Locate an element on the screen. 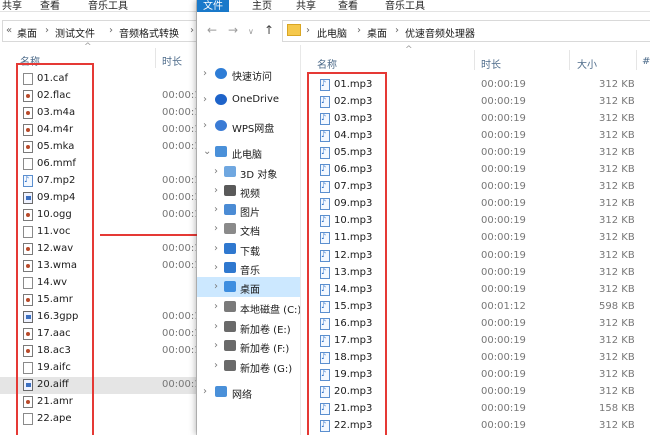 The image size is (650, 435). file-row: 22.mp300:00:19312 KB is located at coordinates (423, 426).